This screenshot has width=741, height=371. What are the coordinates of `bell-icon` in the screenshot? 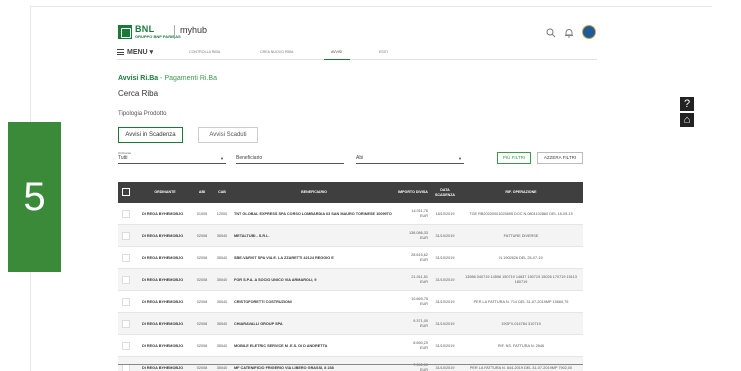 It's located at (569, 33).